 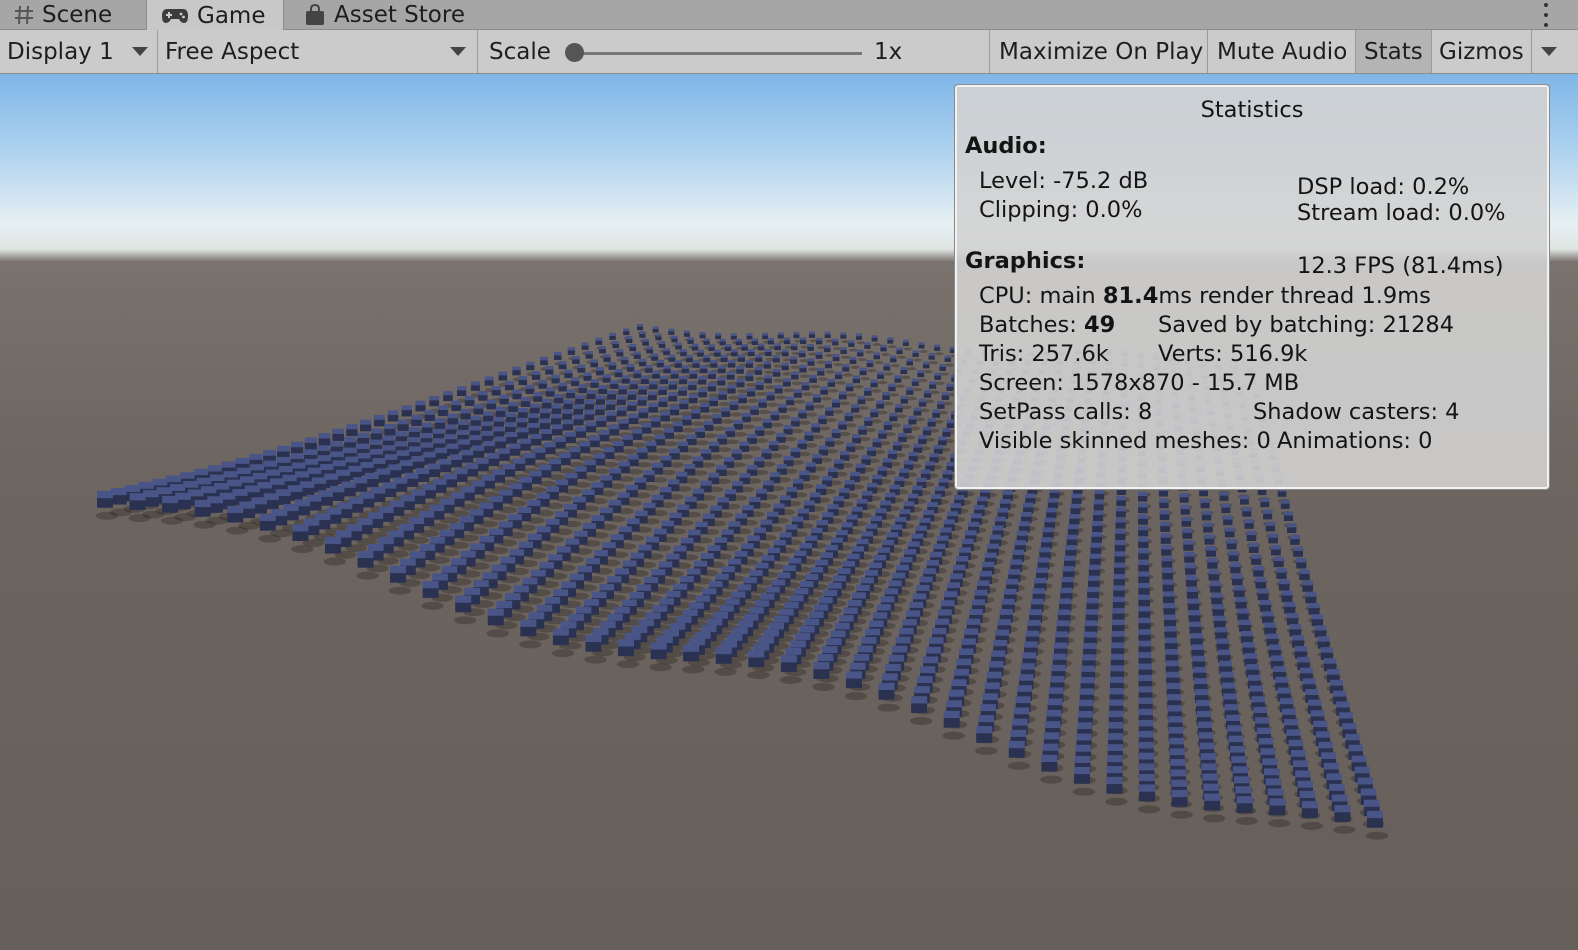 I want to click on scale-value: 1x, so click(x=888, y=51).